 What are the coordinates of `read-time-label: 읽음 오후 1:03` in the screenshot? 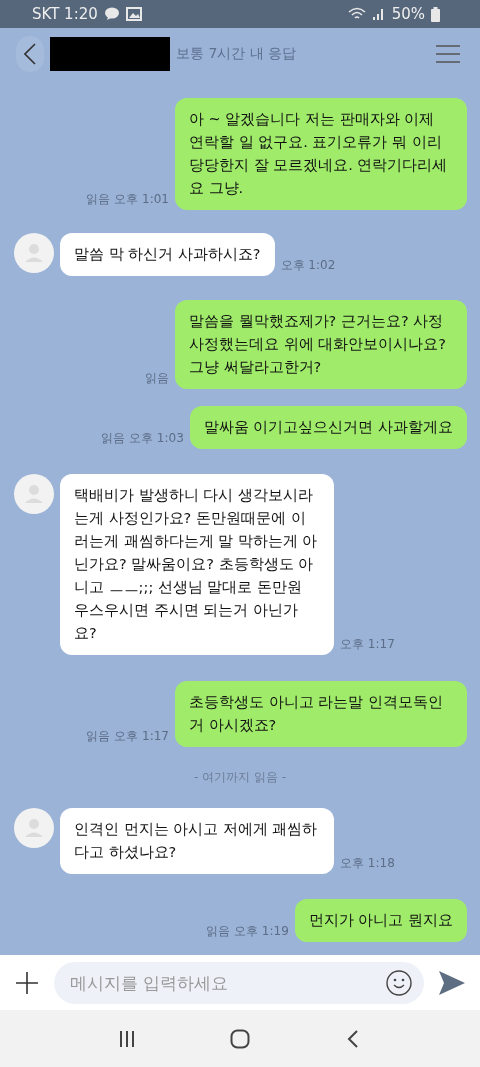 It's located at (142, 438).